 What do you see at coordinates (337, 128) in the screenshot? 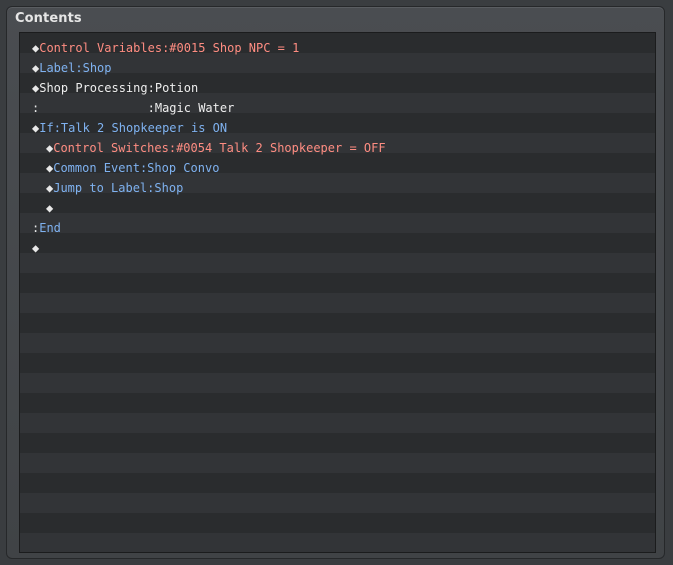
I see `command-row: ◆If:Talk 2 Shopkeeper is ON` at bounding box center [337, 128].